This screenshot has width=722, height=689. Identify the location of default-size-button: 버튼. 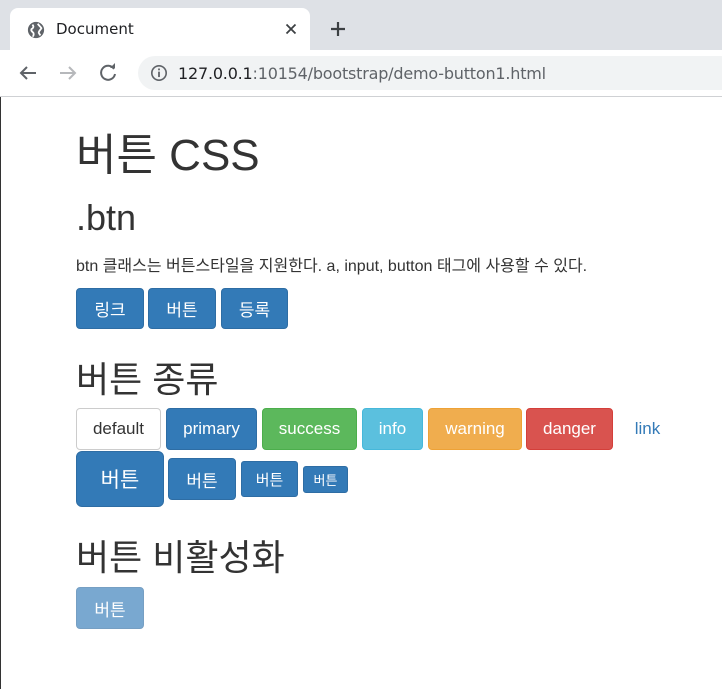
(202, 479).